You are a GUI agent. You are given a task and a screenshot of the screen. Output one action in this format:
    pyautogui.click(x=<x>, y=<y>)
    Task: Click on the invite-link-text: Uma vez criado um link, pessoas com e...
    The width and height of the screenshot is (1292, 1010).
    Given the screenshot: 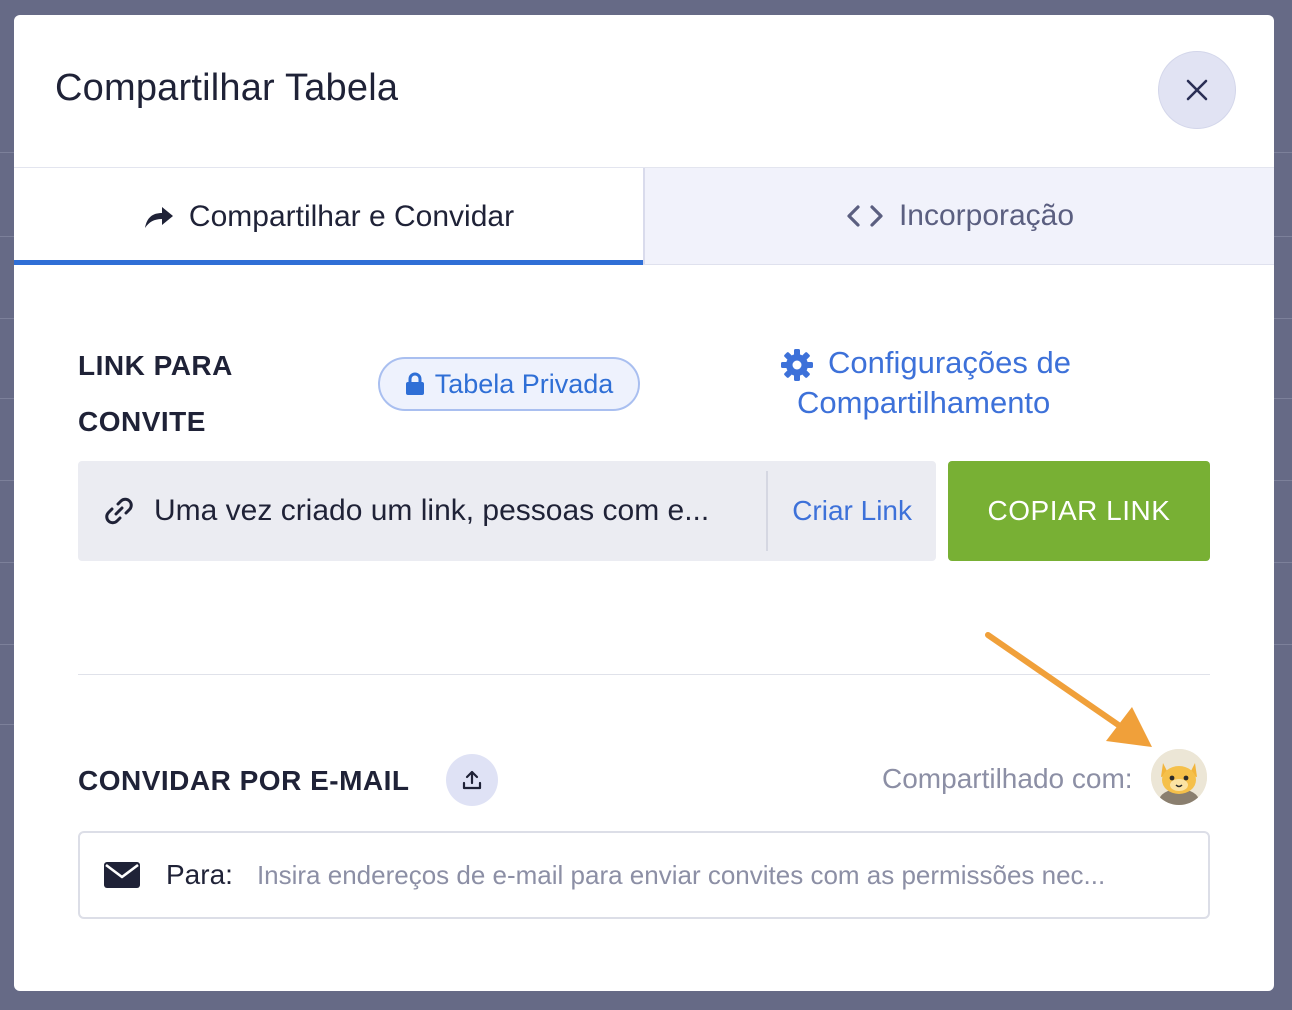 What is the action you would take?
    pyautogui.click(x=450, y=511)
    